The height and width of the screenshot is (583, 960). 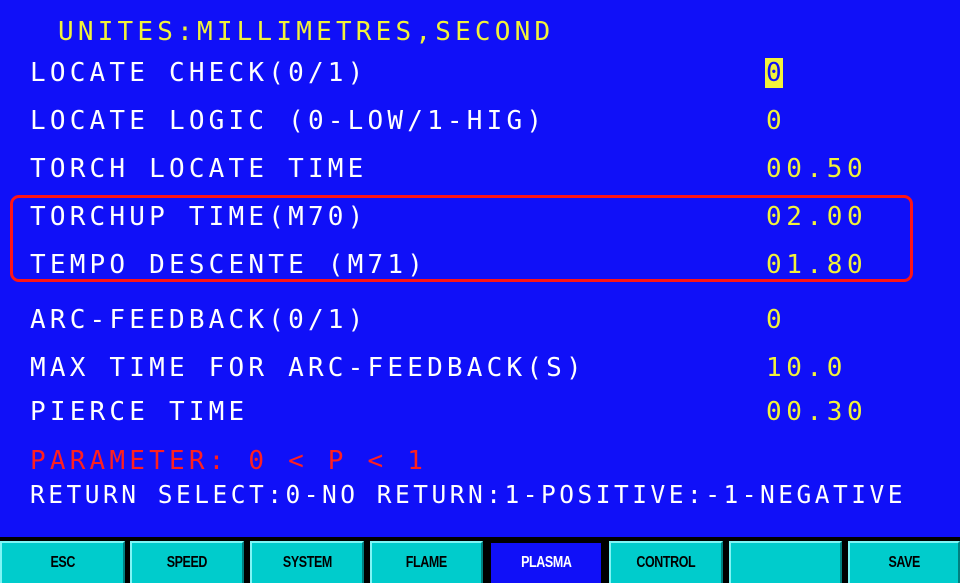 What do you see at coordinates (426, 562) in the screenshot?
I see `softkey-flame: FLAME` at bounding box center [426, 562].